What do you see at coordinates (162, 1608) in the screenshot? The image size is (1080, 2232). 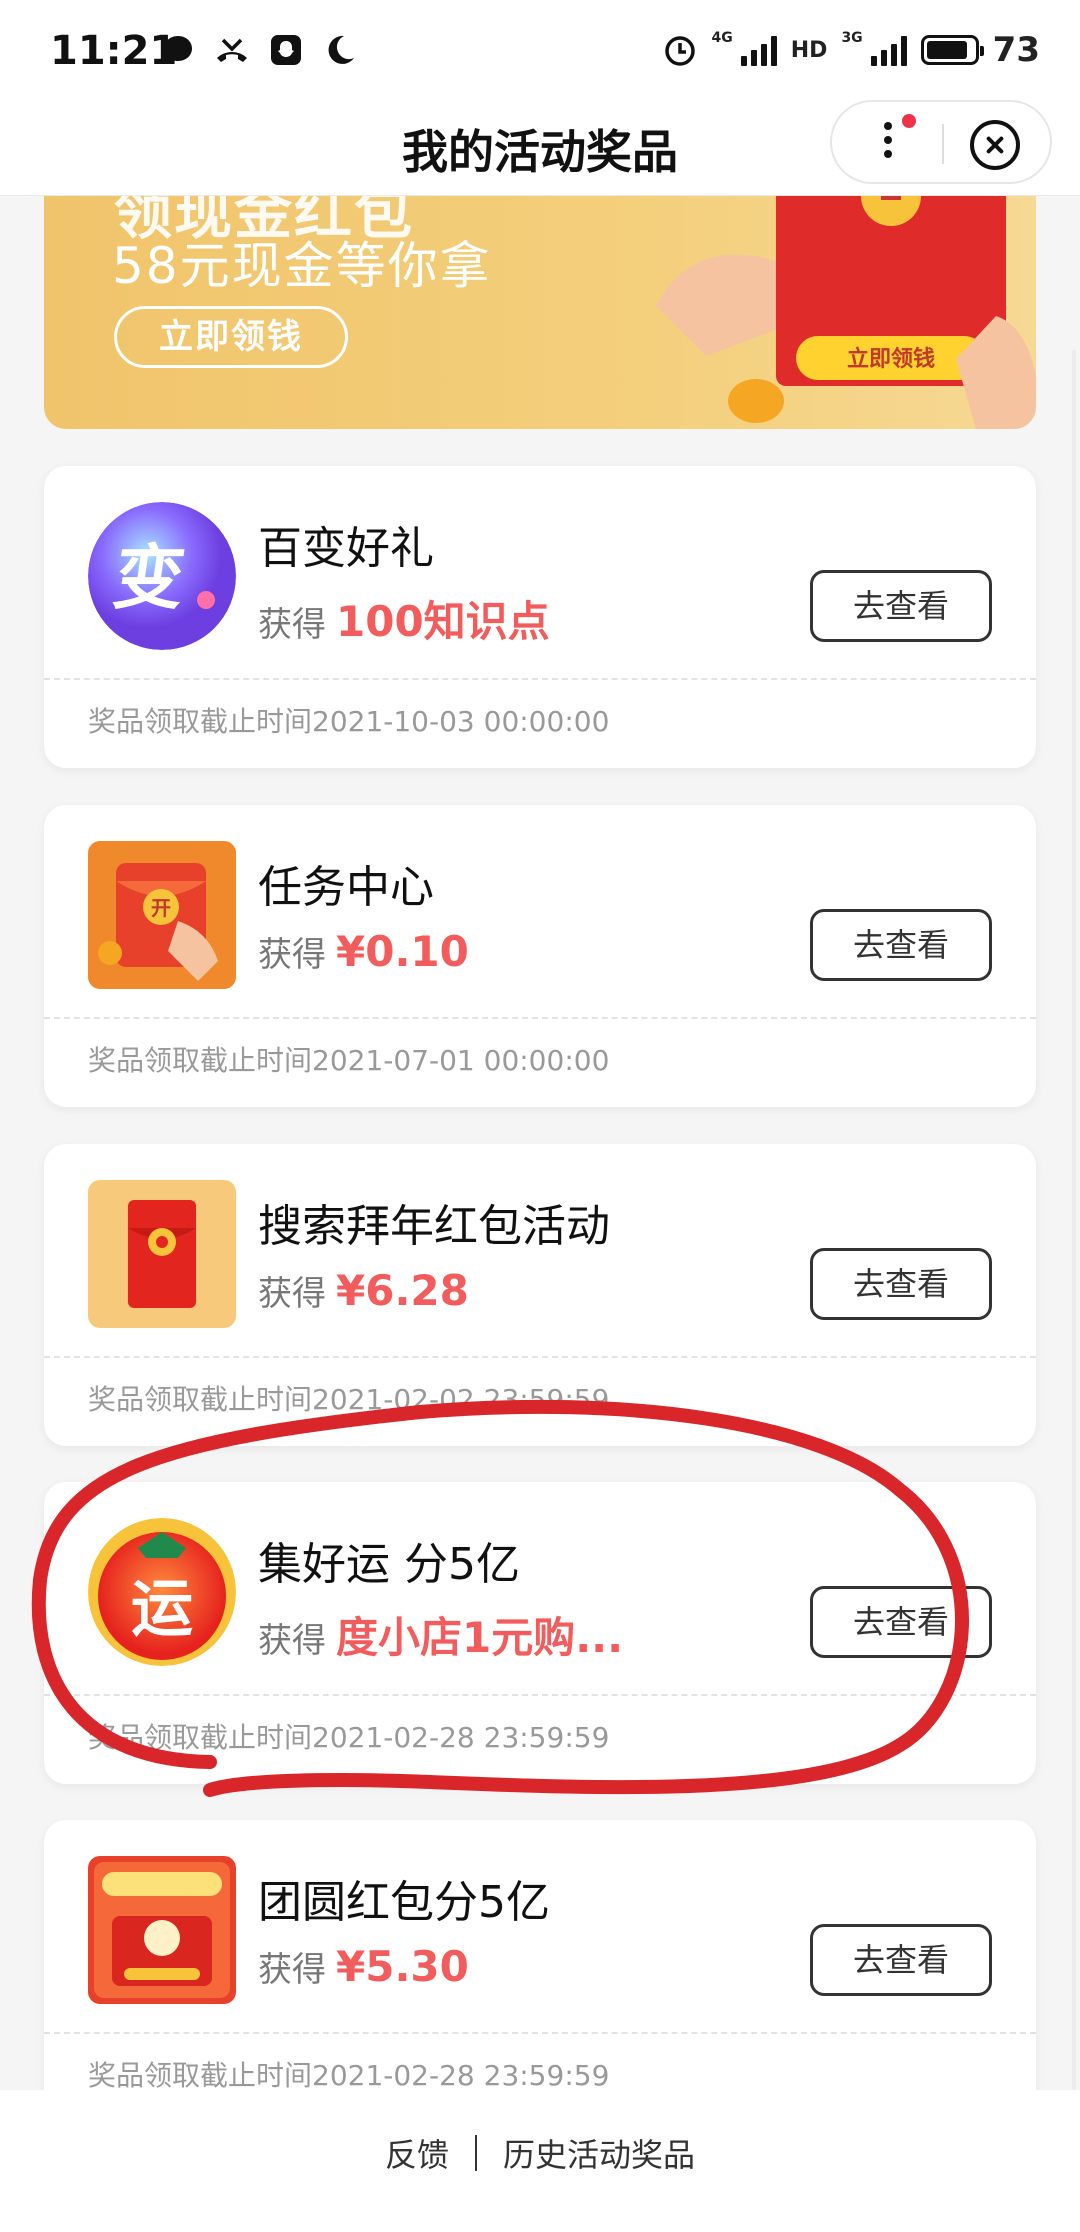 I see `svg-text: 运` at bounding box center [162, 1608].